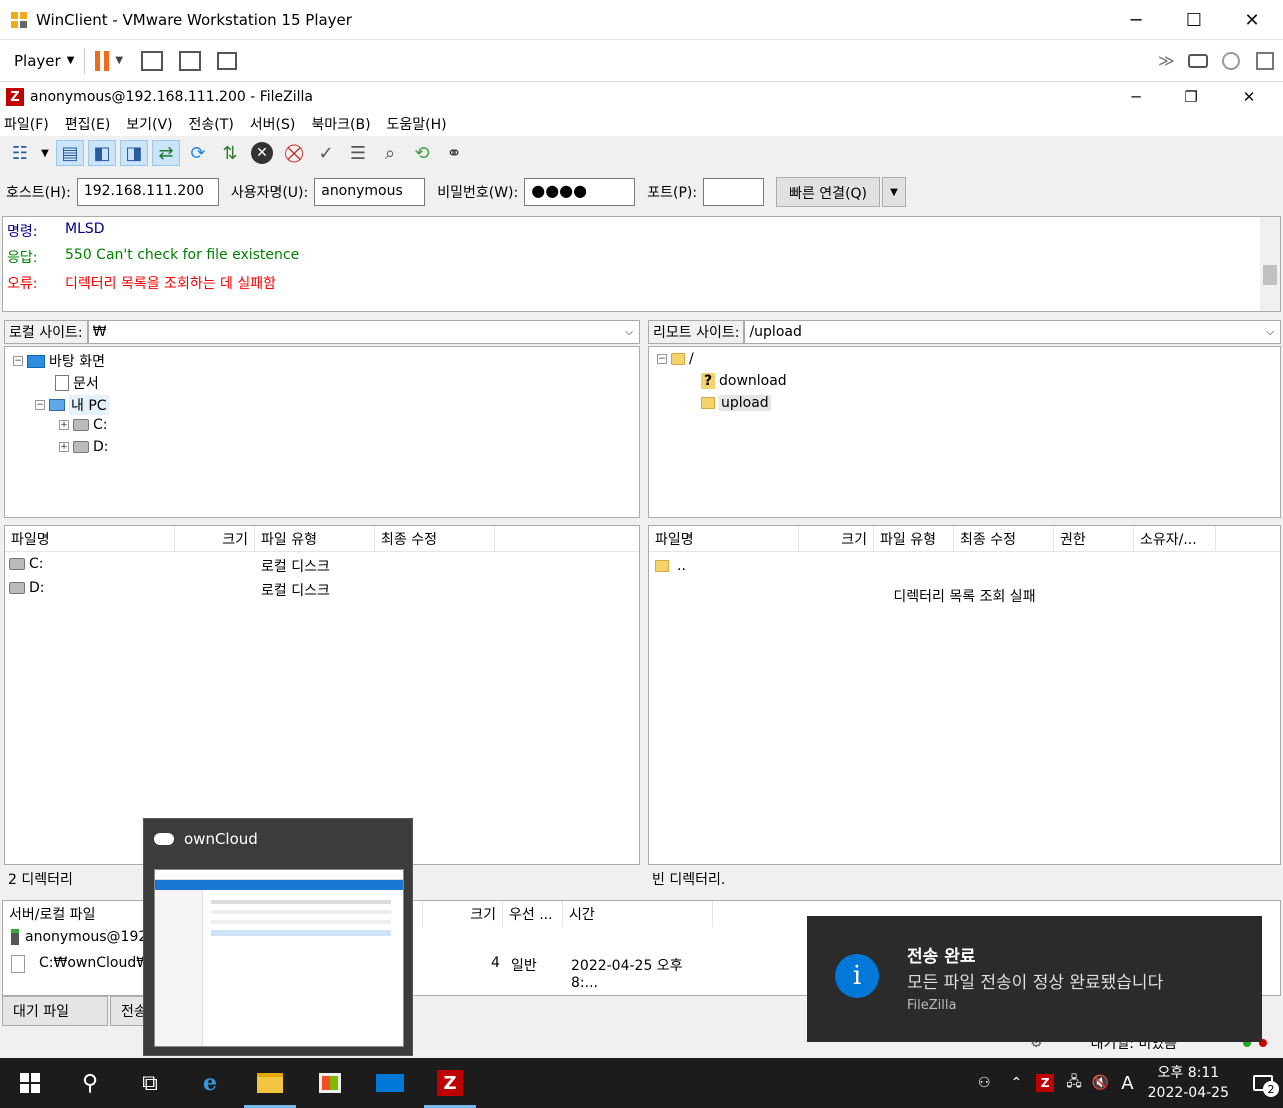  Describe the element at coordinates (27, 588) in the screenshot. I see `list-item: D:` at that location.